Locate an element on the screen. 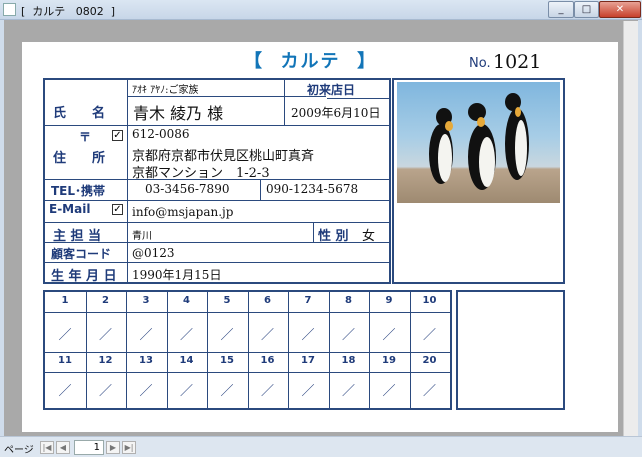  visit-number: 5 is located at coordinates (227, 300).